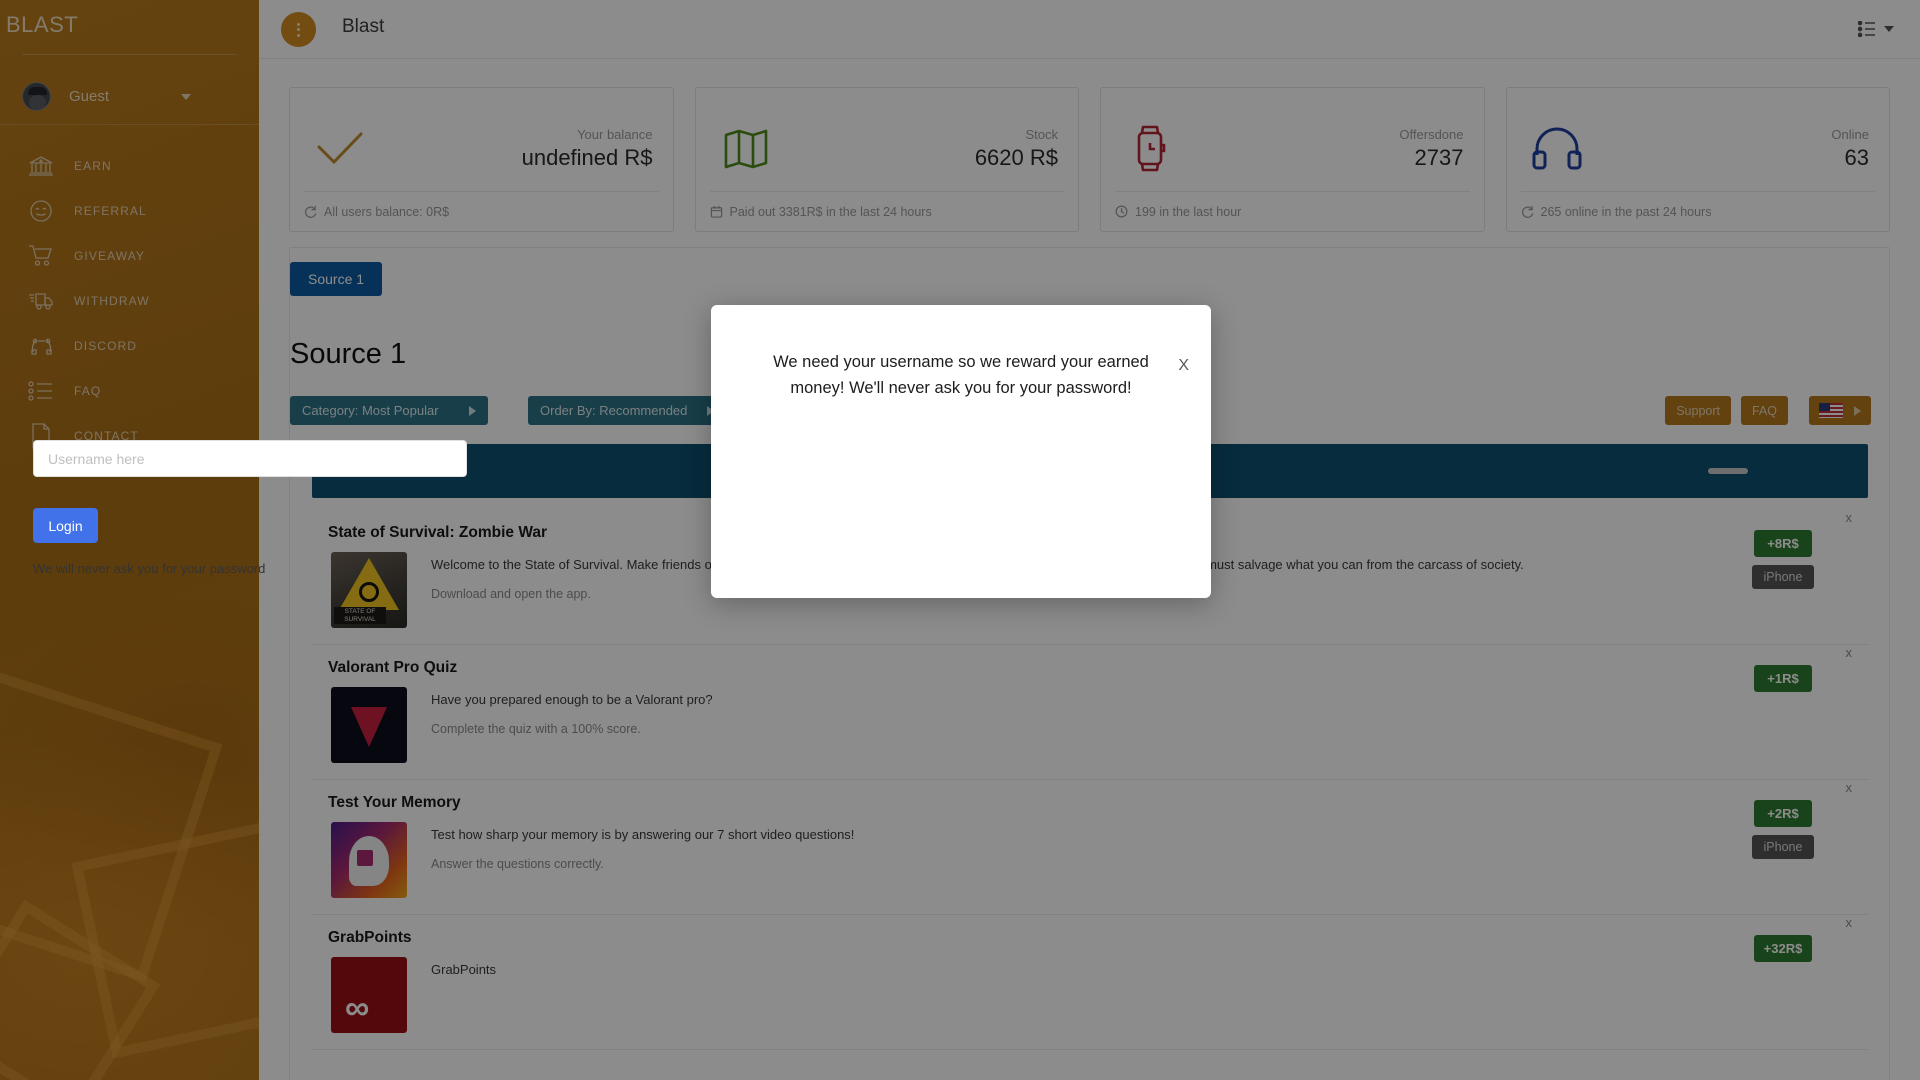  Describe the element at coordinates (1183, 366) in the screenshot. I see `close-icon: X` at that location.